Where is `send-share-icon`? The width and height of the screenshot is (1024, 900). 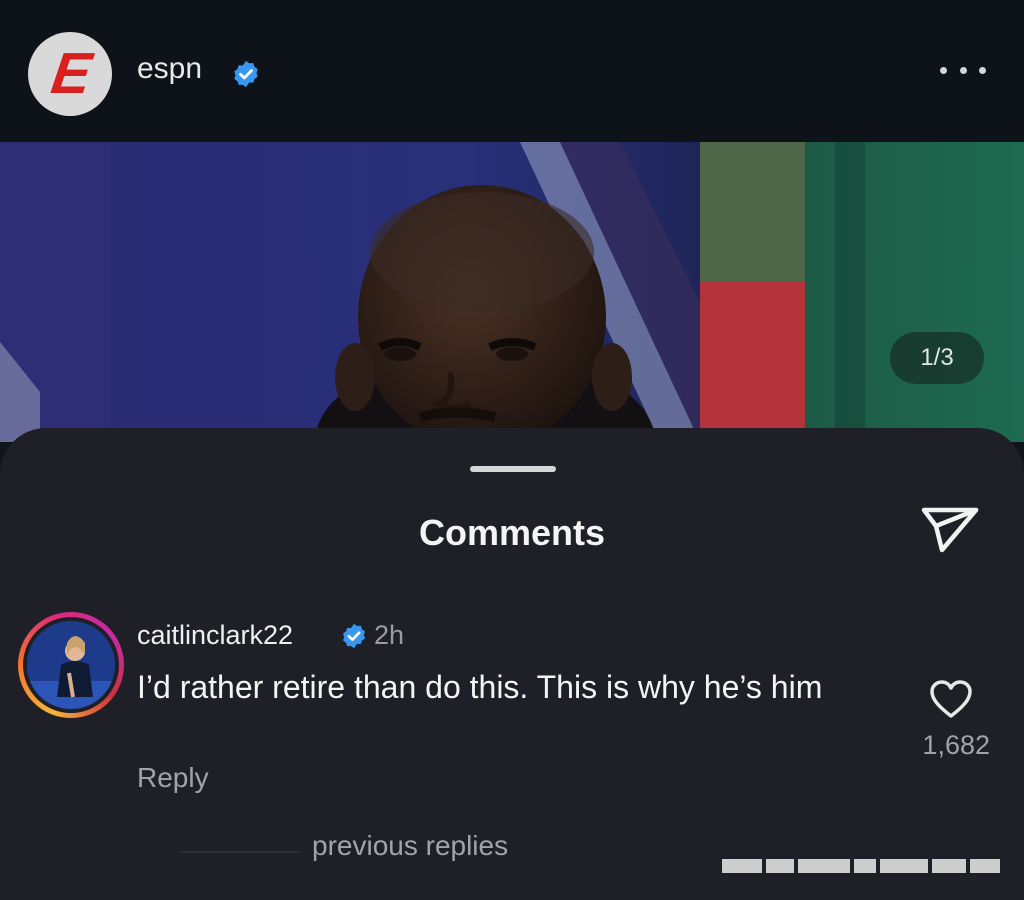 send-share-icon is located at coordinates (950, 530).